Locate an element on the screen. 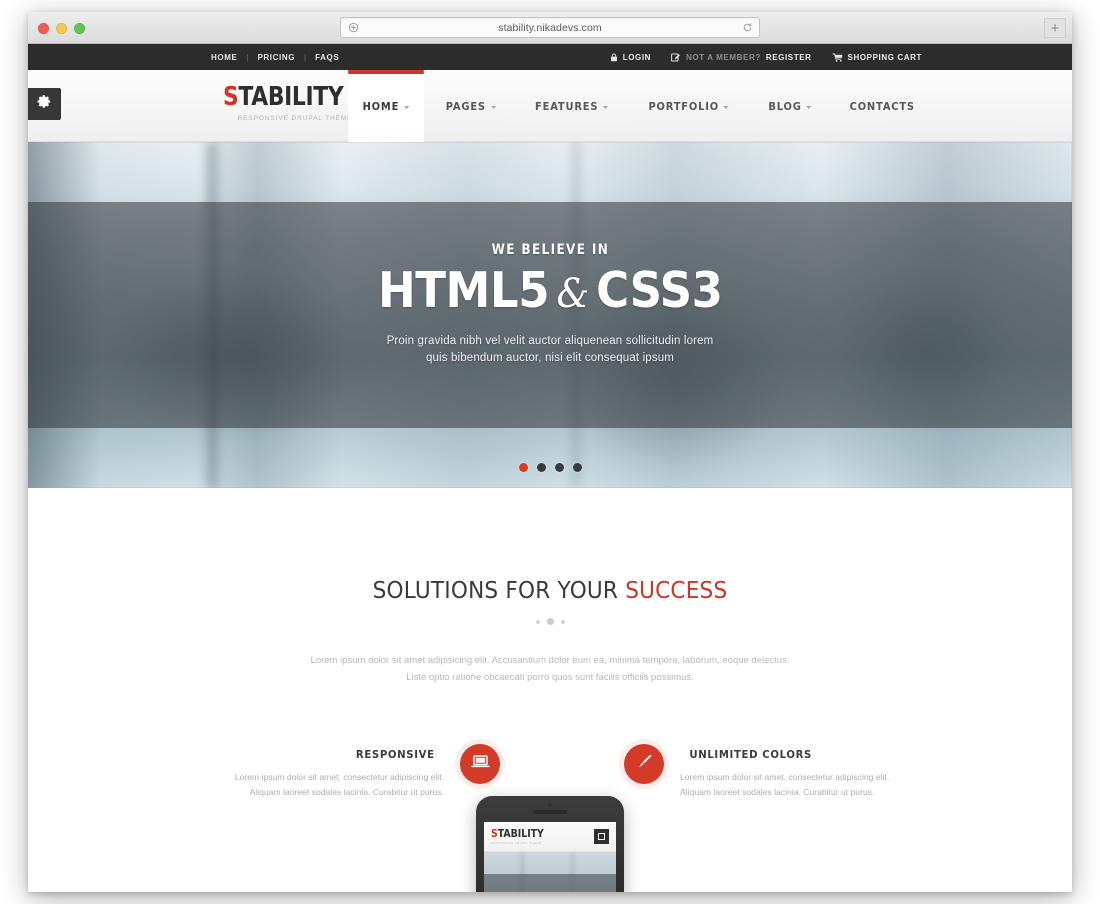 The width and height of the screenshot is (1100, 904). register-link: NOT A MEMBER? REGISTER is located at coordinates (741, 57).